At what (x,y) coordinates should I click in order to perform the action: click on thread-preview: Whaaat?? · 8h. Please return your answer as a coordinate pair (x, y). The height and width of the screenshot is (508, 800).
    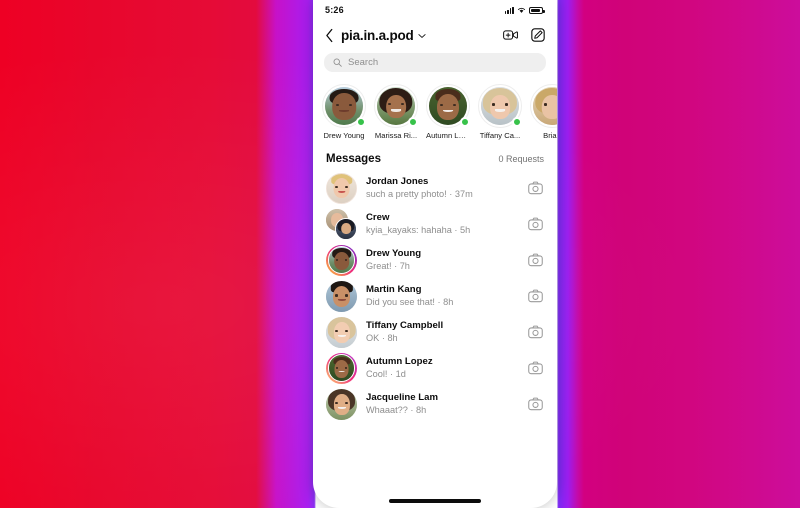
    Looking at the image, I should click on (396, 410).